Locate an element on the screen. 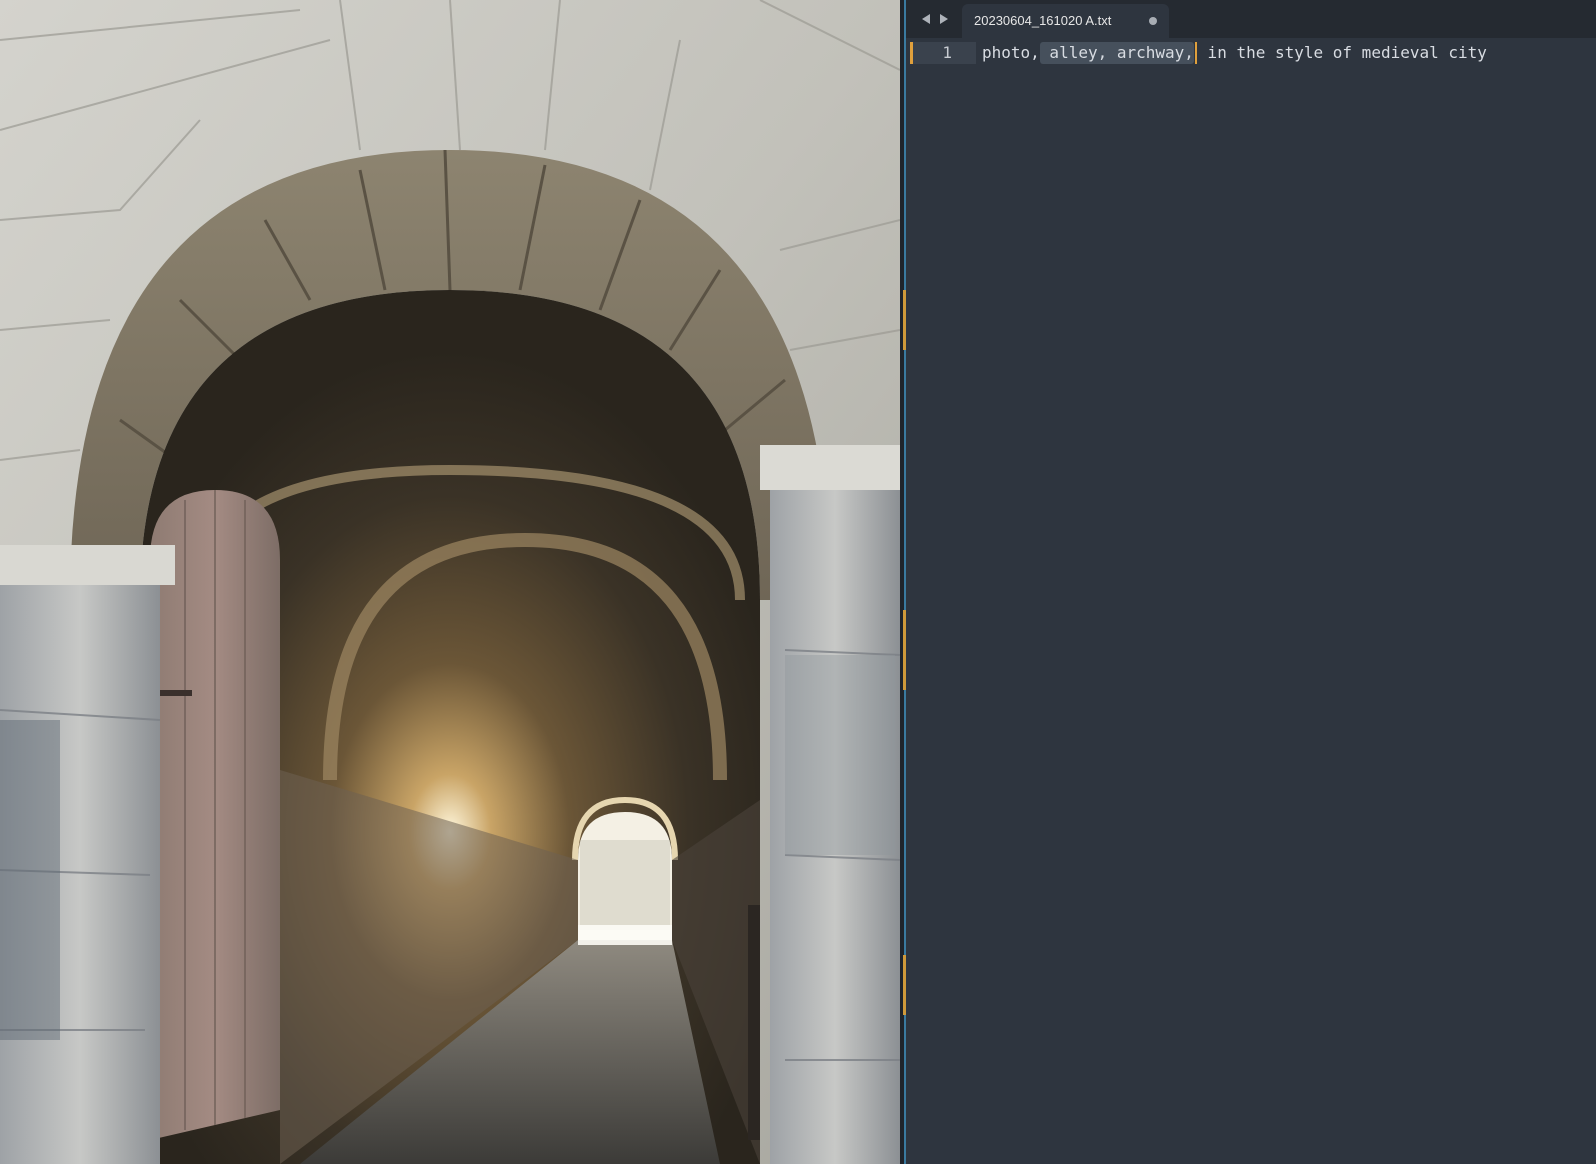 The width and height of the screenshot is (1596, 1164). tab-file: 20230604_161020 A.txt is located at coordinates (1065, 21).